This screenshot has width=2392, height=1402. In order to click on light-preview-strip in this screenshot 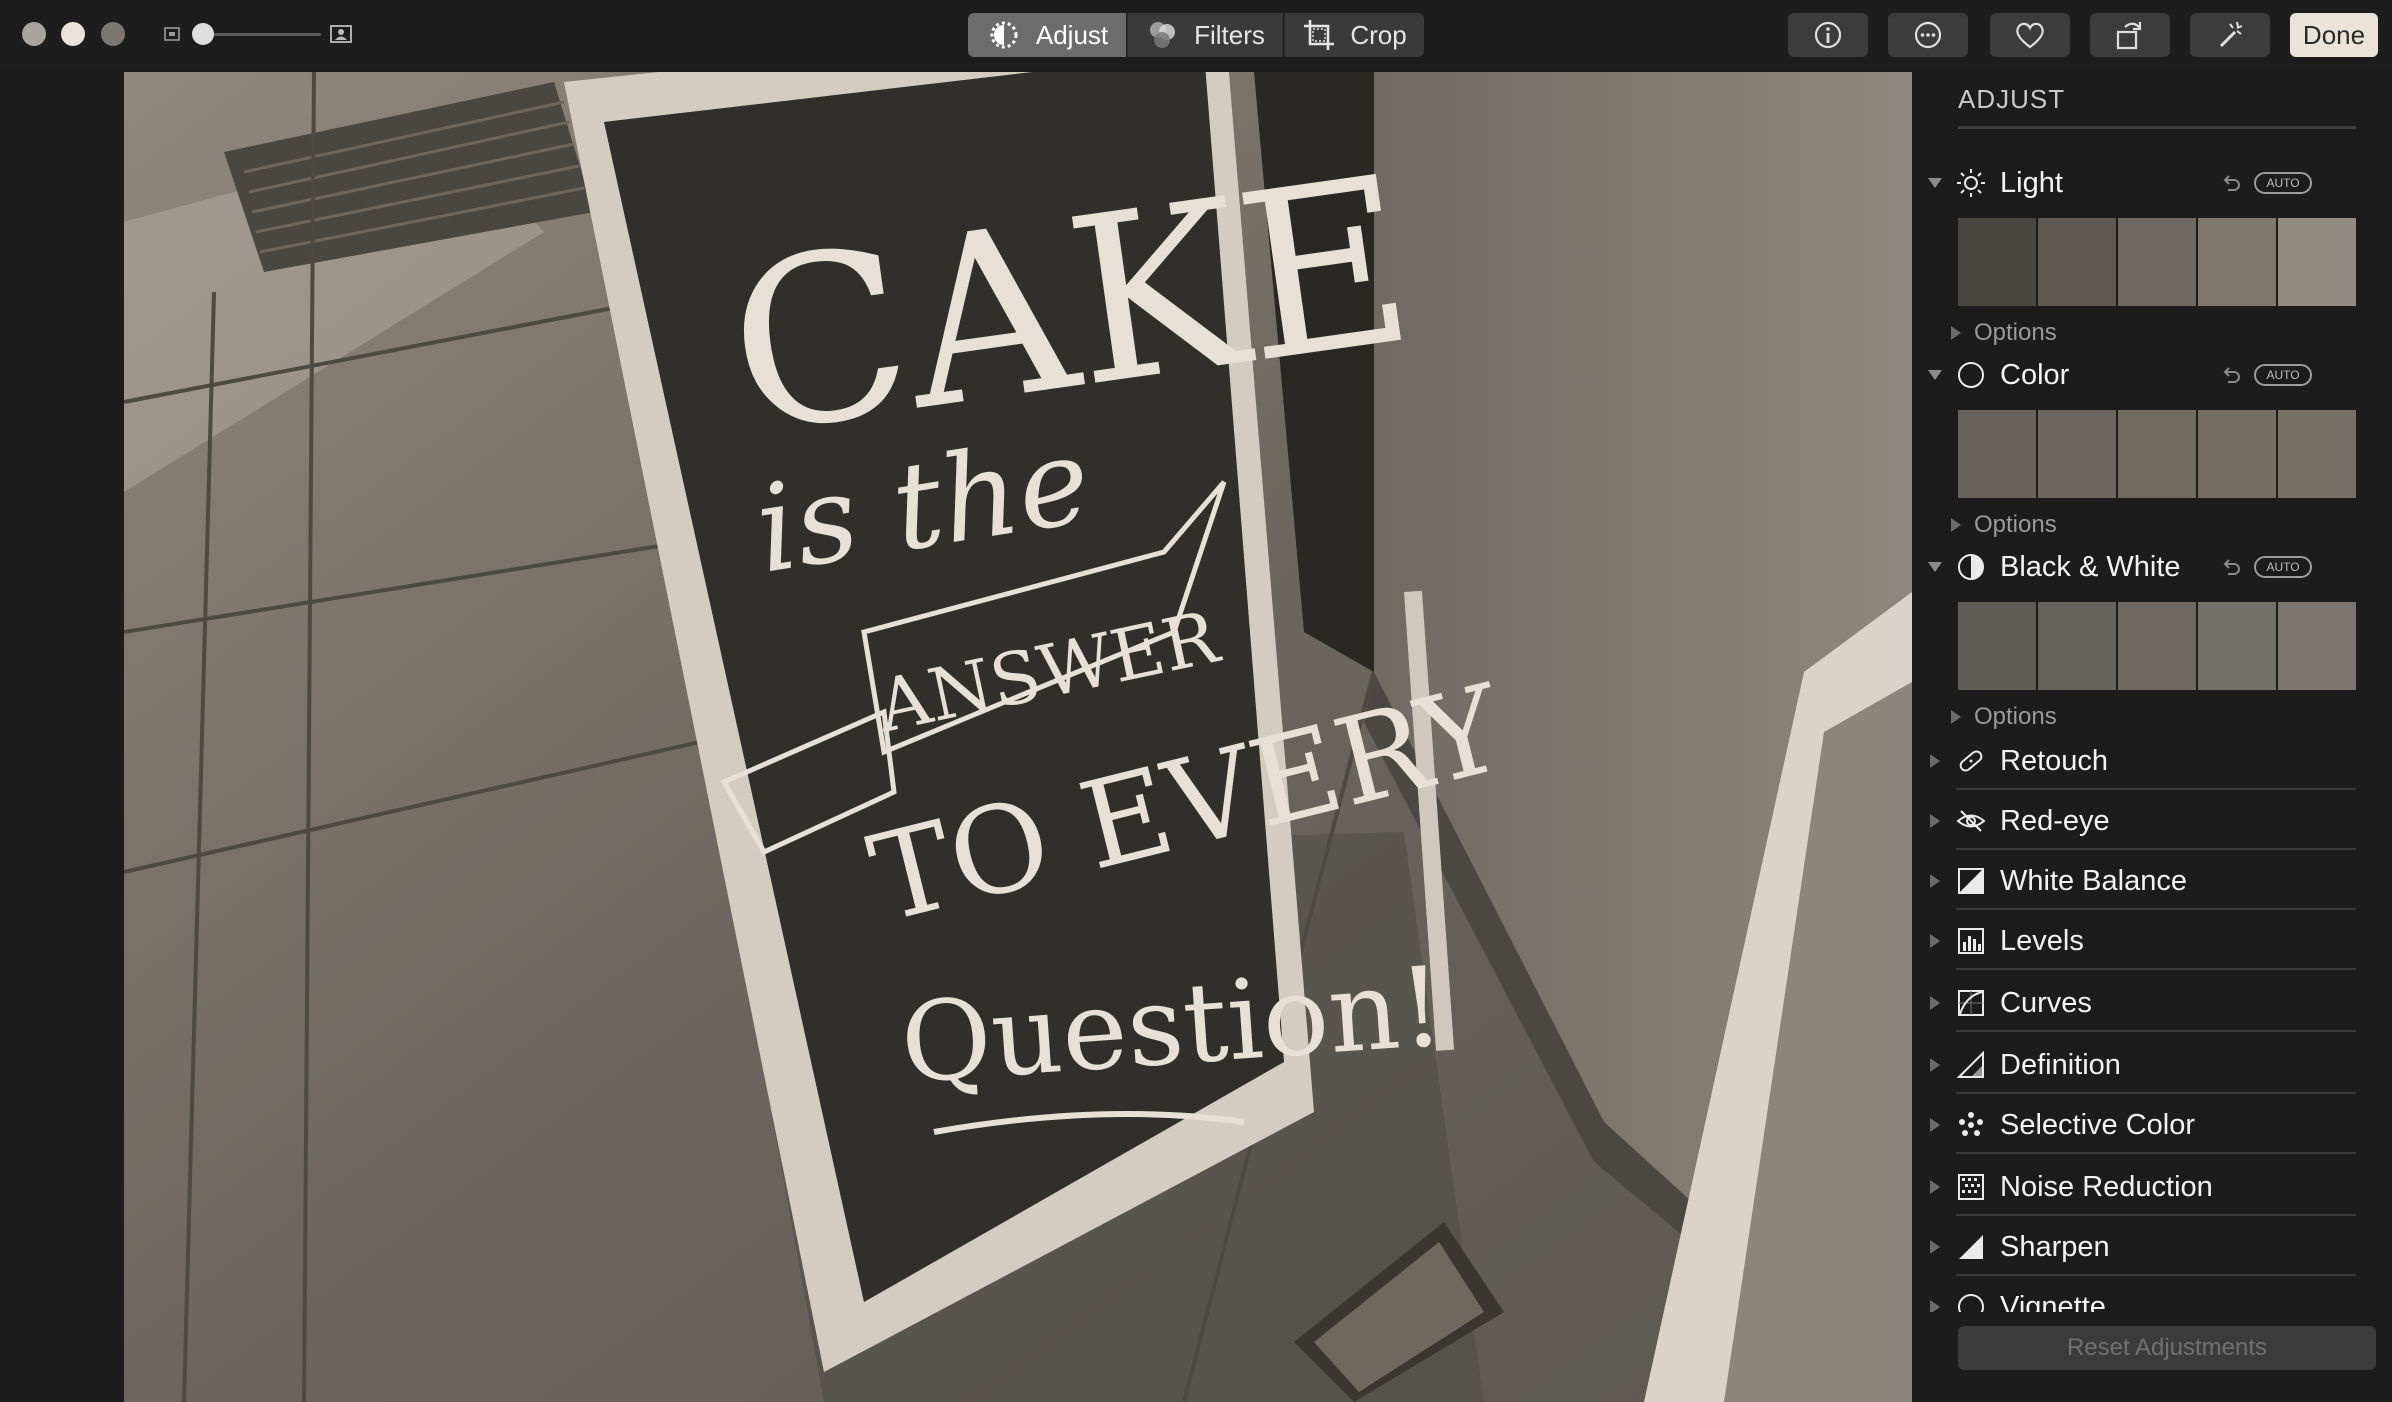, I will do `click(2157, 262)`.